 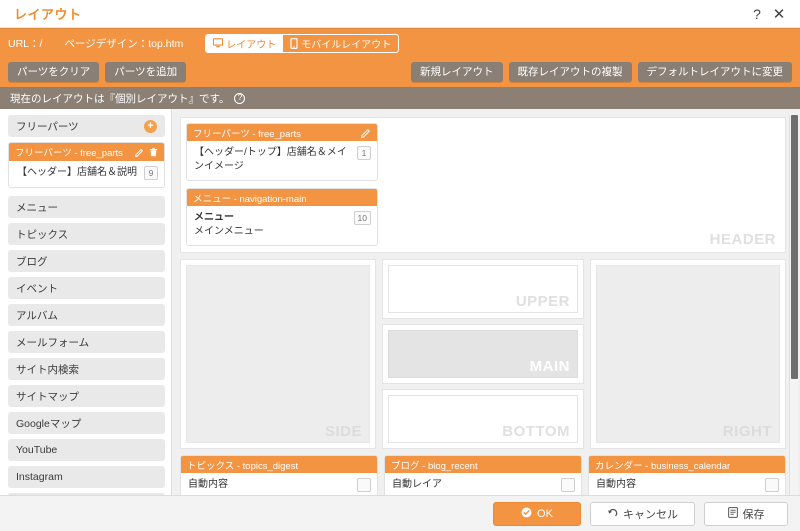 What do you see at coordinates (526, 514) in the screenshot?
I see `check-circle-icon` at bounding box center [526, 514].